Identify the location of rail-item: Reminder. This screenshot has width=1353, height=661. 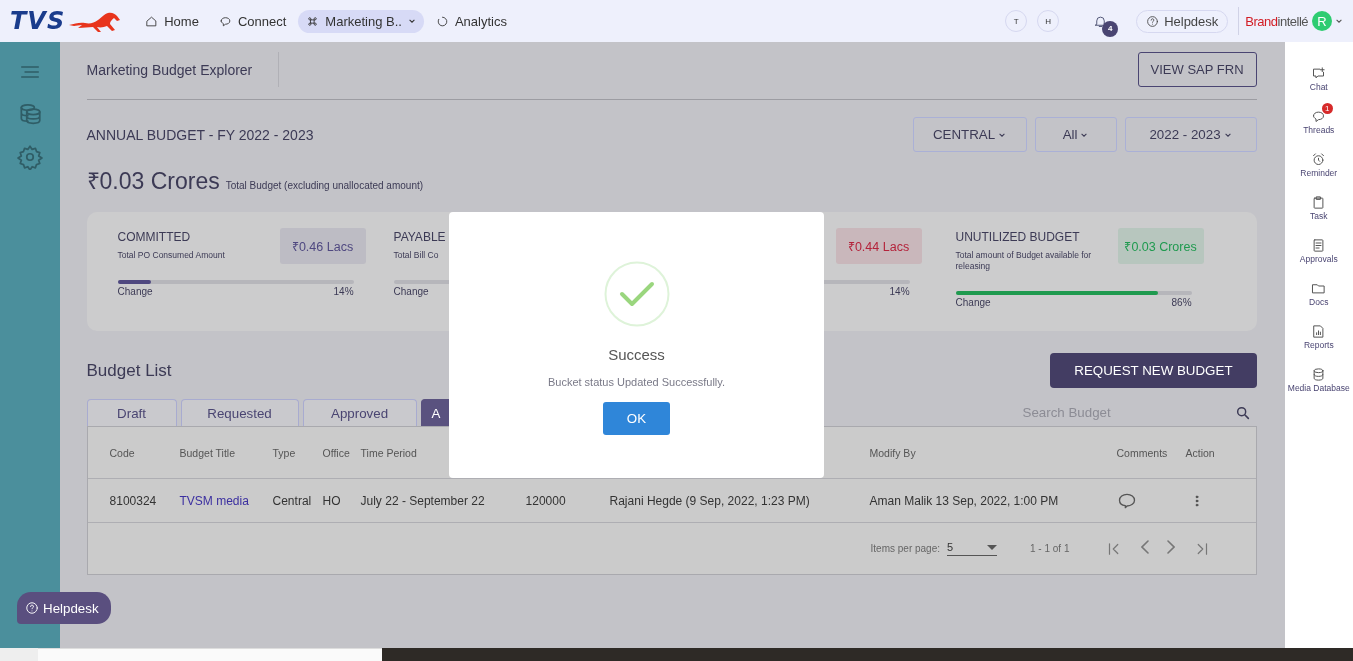
(1319, 162).